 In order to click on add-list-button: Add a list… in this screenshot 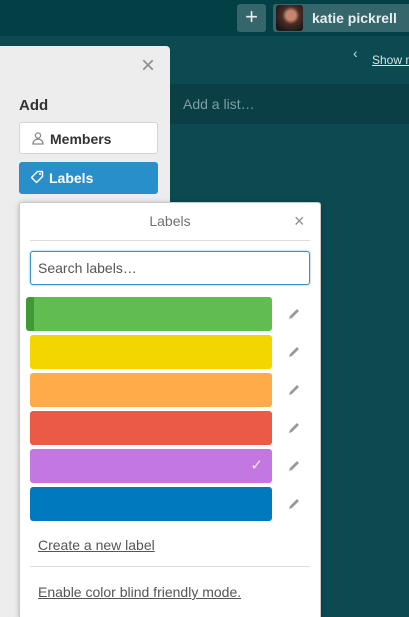, I will do `click(289, 104)`.